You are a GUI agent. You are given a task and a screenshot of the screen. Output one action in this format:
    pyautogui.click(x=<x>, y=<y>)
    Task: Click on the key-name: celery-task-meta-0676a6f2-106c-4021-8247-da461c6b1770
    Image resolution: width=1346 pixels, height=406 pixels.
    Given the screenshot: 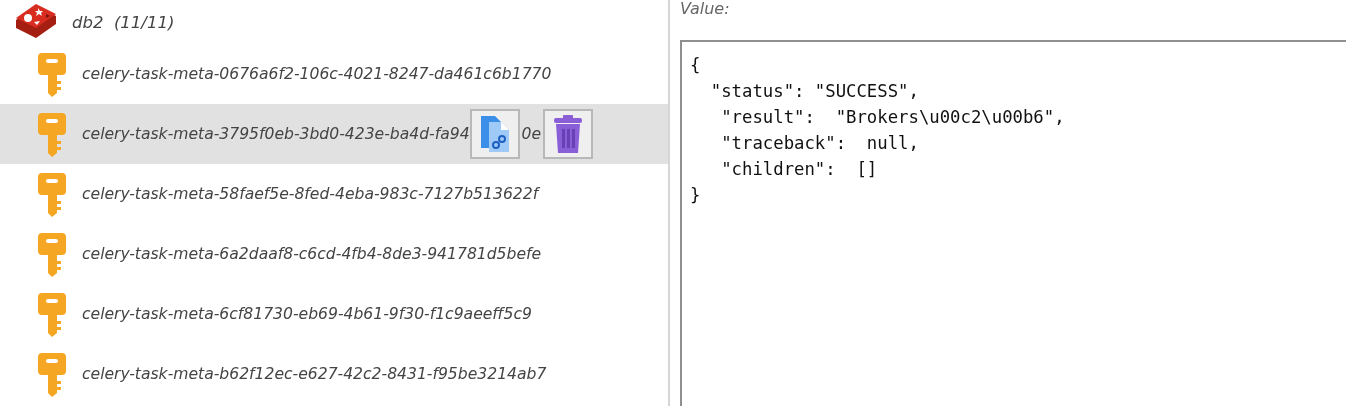 What is the action you would take?
    pyautogui.click(x=317, y=74)
    